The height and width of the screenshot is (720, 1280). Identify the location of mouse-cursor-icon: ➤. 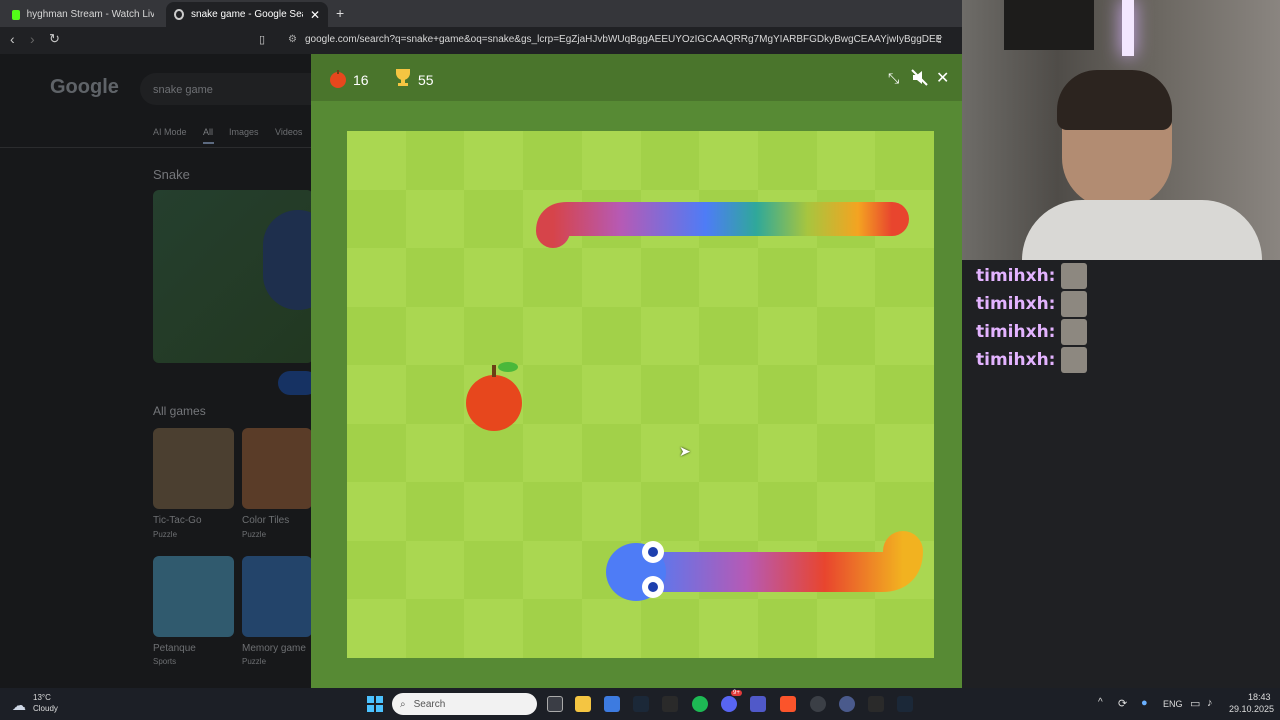
(685, 451).